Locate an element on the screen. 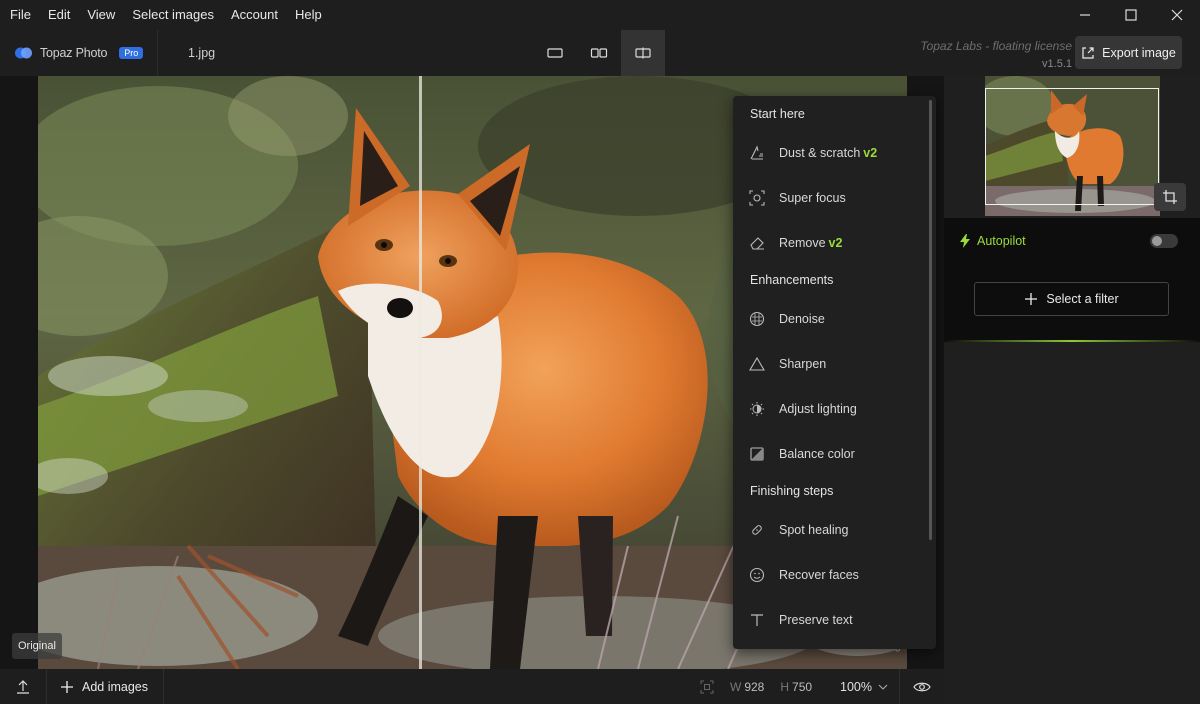  autopilot-row: Autopilot is located at coordinates (993, 241).